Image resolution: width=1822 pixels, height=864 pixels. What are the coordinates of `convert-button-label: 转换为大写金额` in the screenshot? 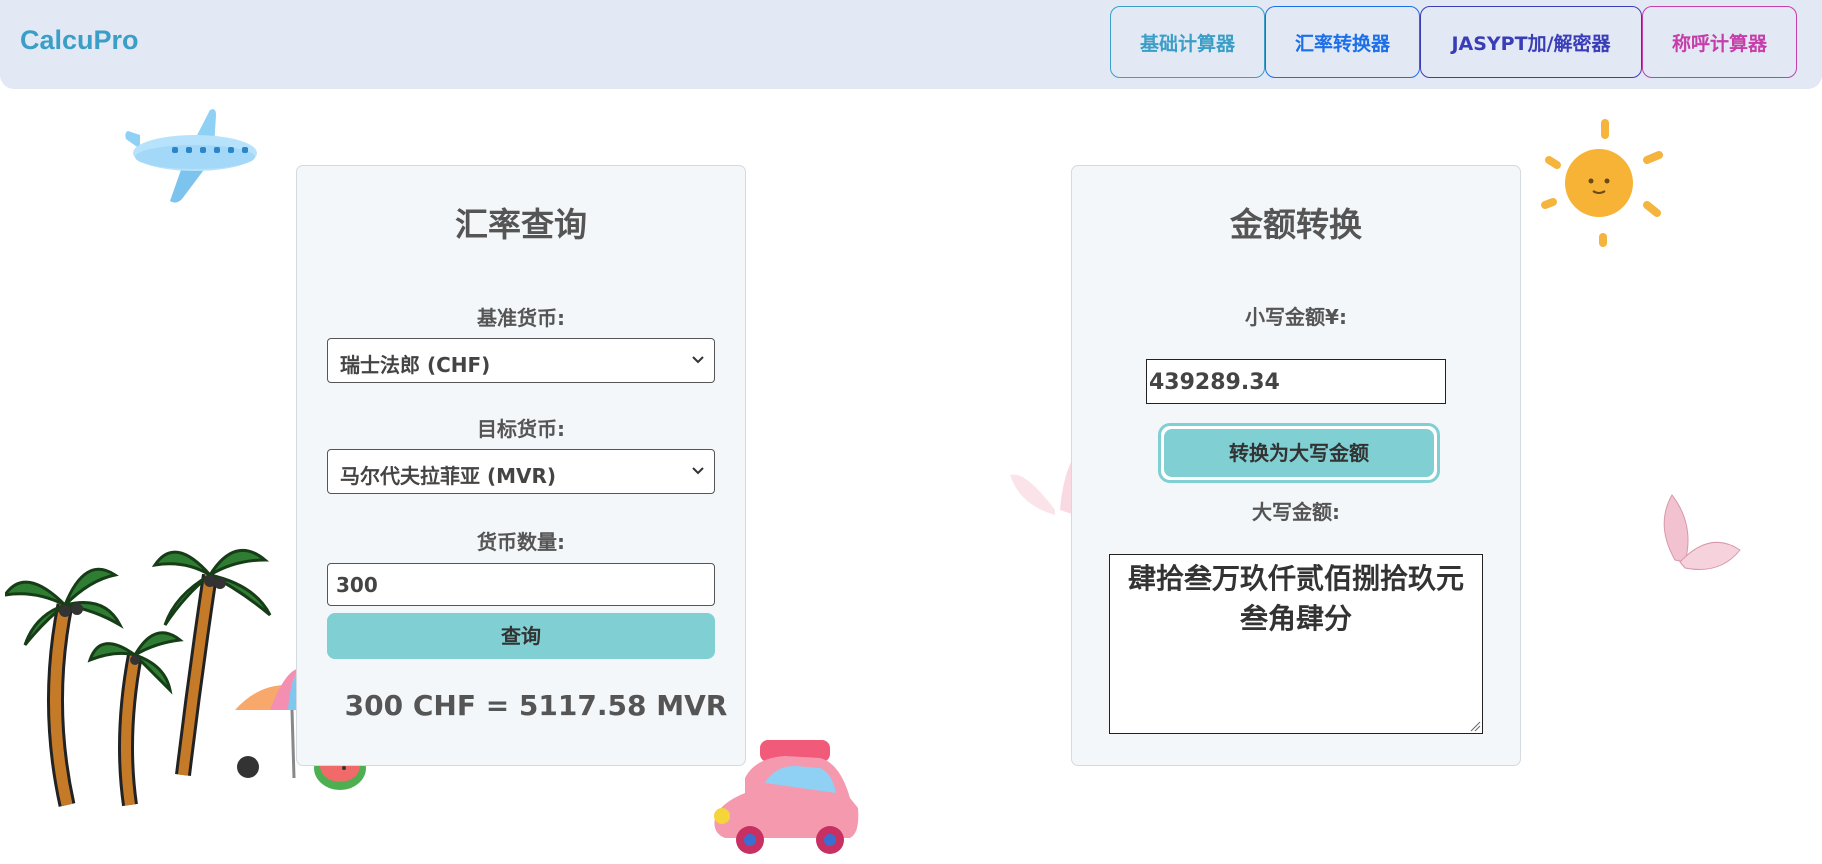 It's located at (1299, 453).